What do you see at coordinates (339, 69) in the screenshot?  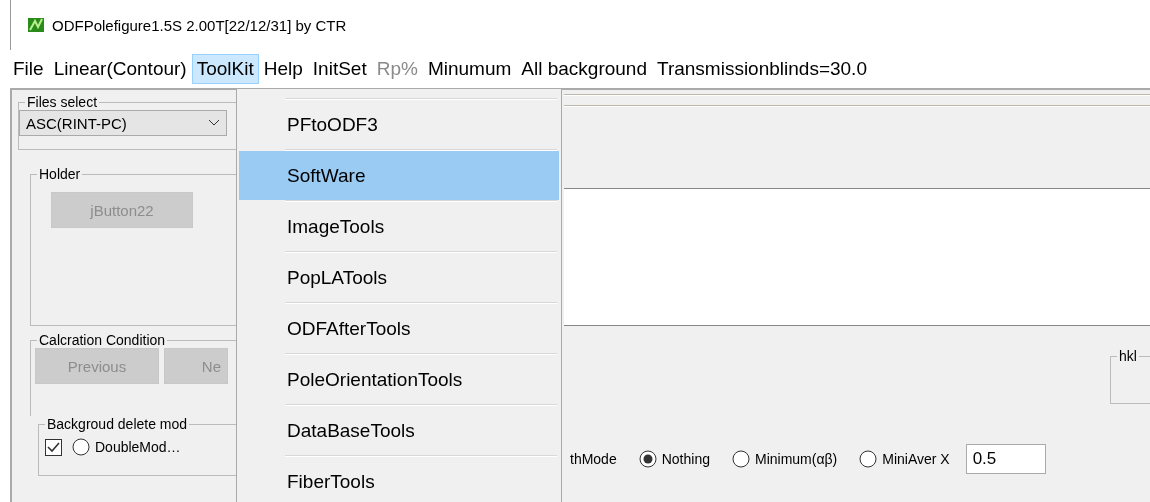 I see `menu-item: InitSet` at bounding box center [339, 69].